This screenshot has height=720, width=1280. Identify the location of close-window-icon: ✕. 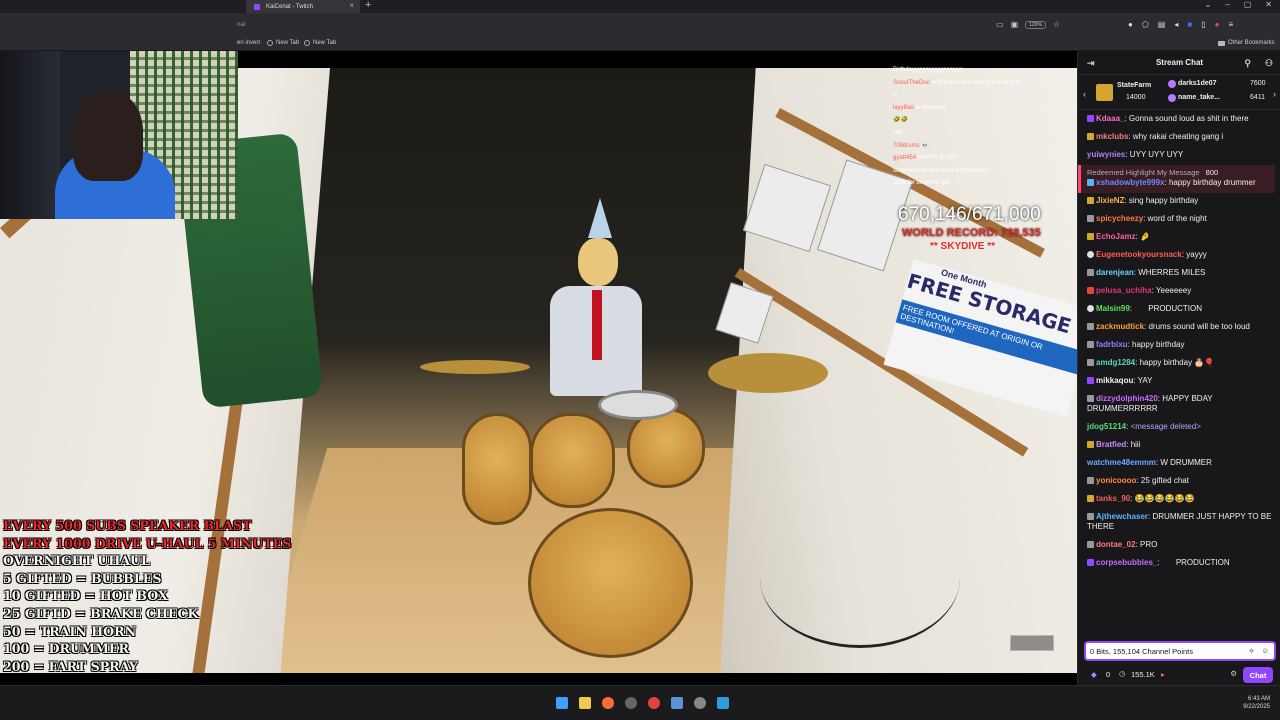
(1268, 4).